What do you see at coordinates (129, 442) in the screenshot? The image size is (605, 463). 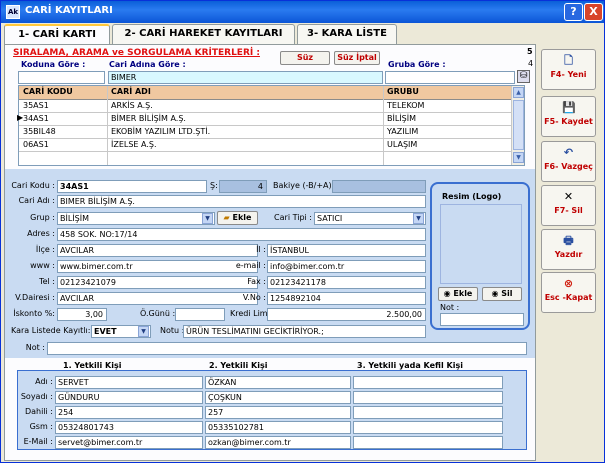 I see `contact1-email: servet@bimer.com.tr` at bounding box center [129, 442].